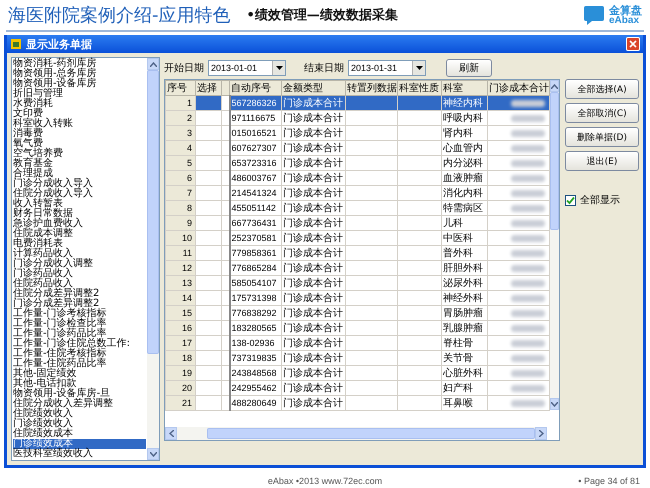  Describe the element at coordinates (59, 44) in the screenshot. I see `window-title: 显示业务单据` at that location.